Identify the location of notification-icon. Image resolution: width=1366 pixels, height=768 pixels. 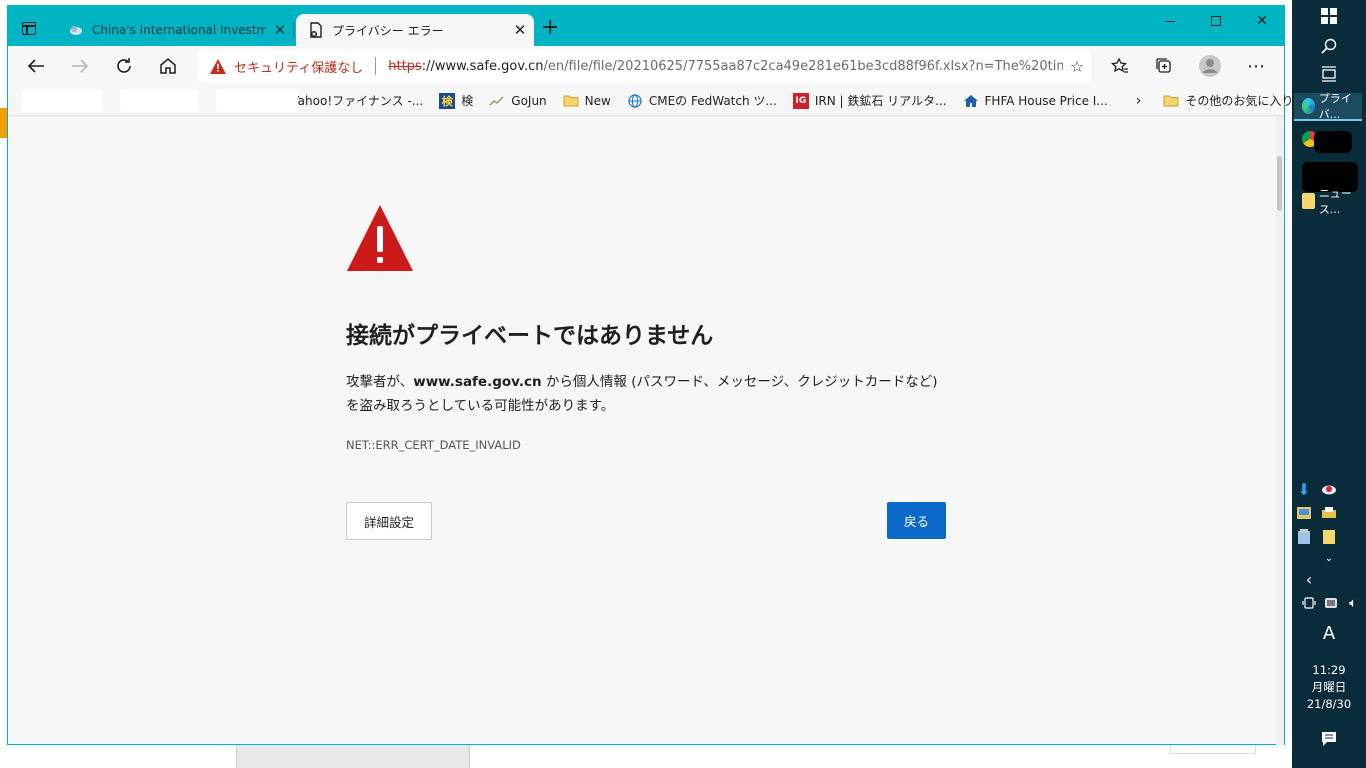
(1329, 739).